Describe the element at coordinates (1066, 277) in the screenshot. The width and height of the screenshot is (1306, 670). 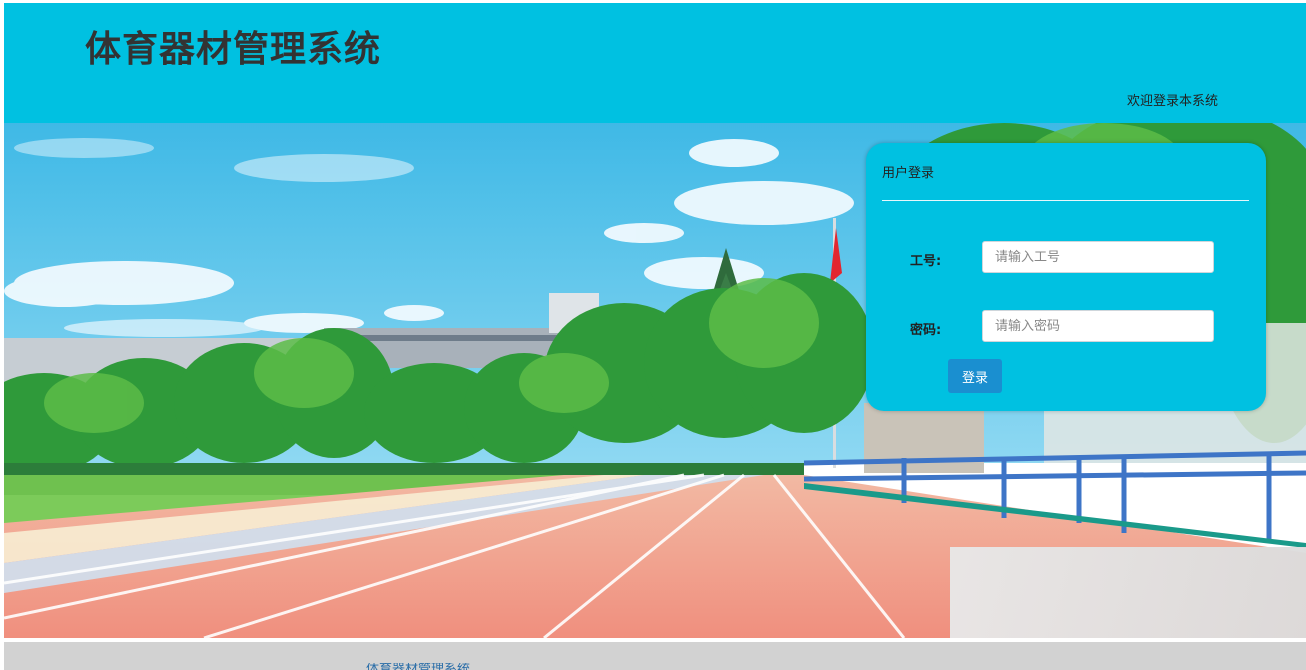
I see `login-panel: 用户登录 工号: 密码: 登录` at that location.